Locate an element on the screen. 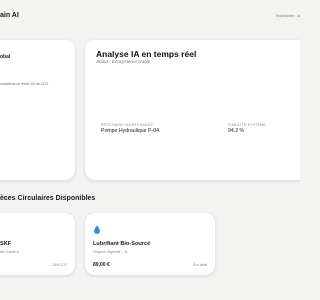 This screenshot has width=320, height=300. droplet-icon is located at coordinates (97, 229).